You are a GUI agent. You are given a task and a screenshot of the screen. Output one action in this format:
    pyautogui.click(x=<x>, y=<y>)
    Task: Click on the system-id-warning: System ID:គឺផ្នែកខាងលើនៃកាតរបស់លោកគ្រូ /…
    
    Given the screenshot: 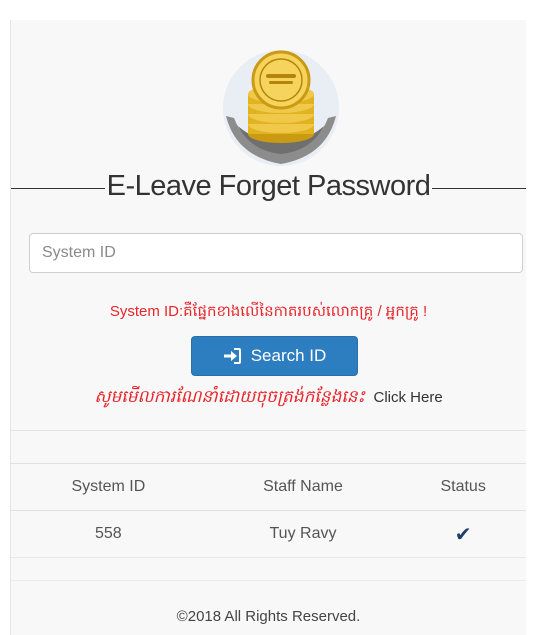 What is the action you would take?
    pyautogui.click(x=268, y=311)
    